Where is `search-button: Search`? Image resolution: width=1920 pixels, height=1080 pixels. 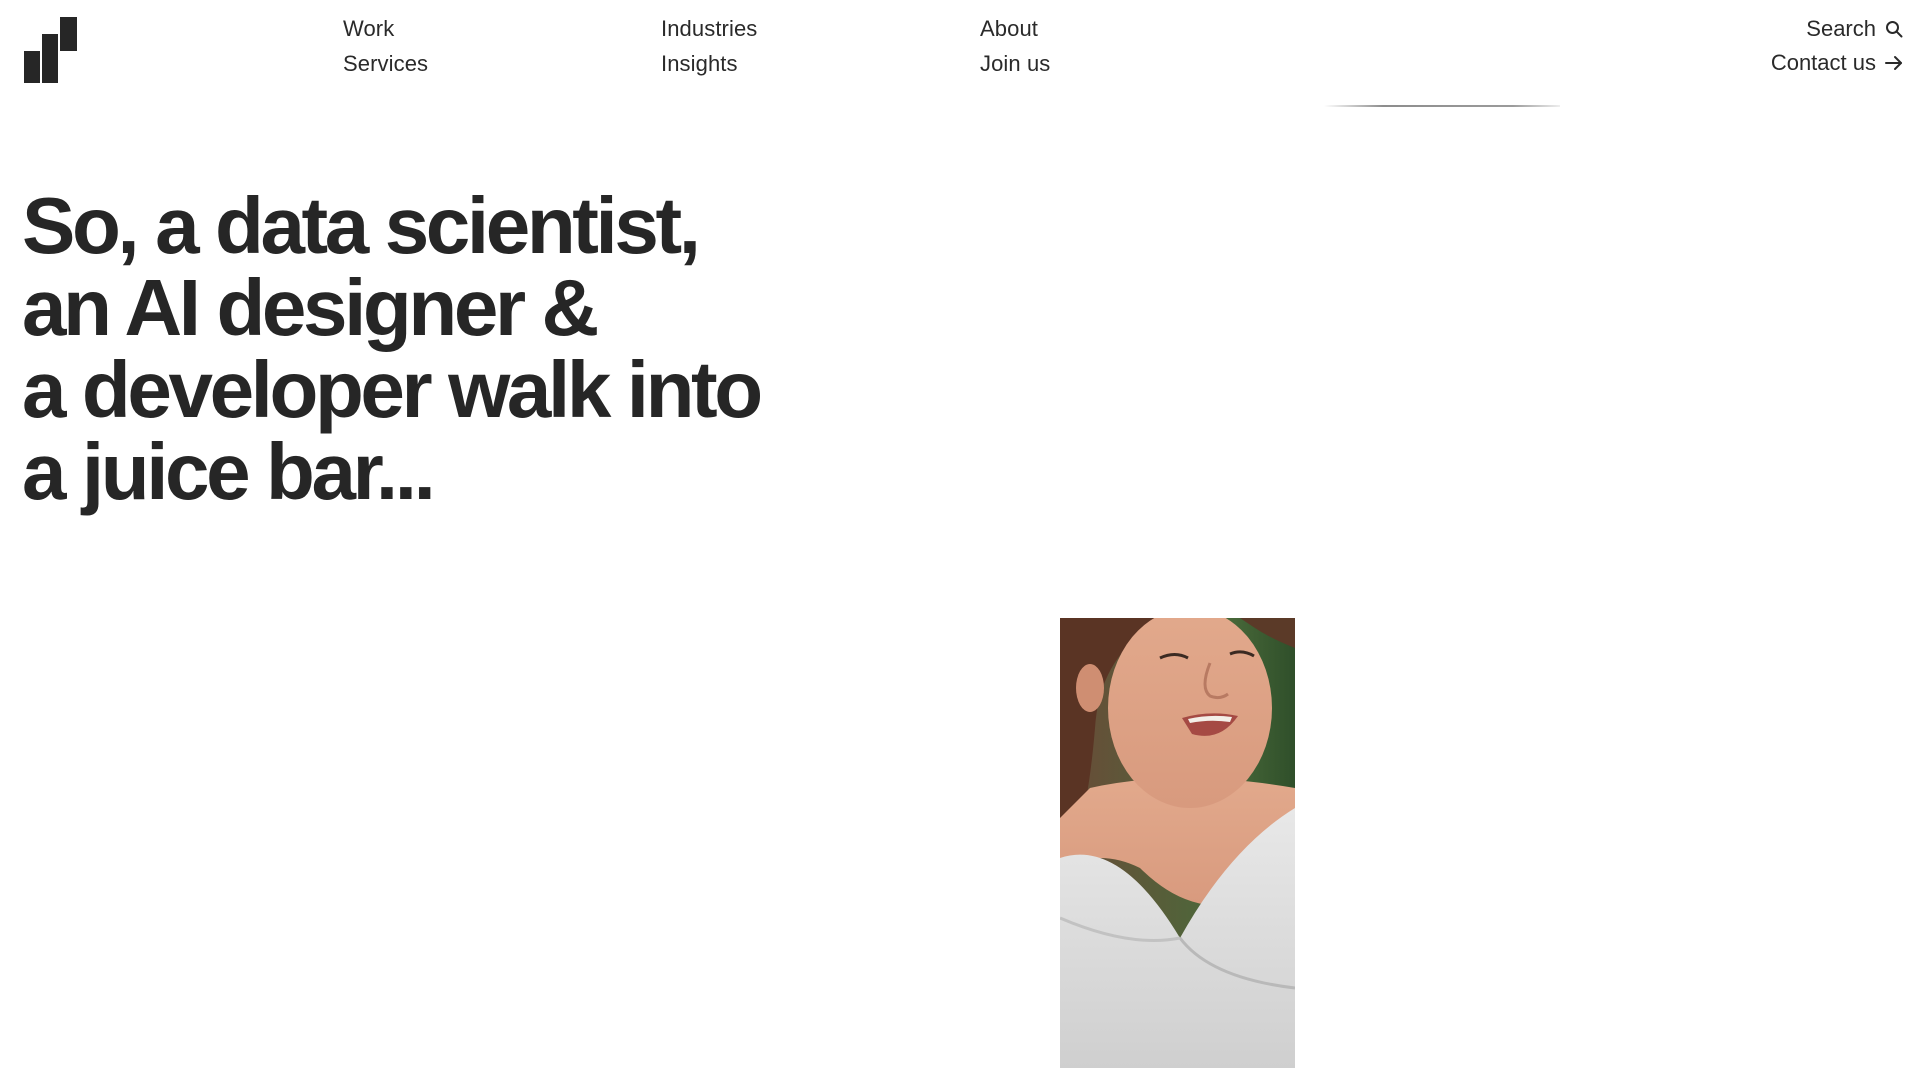
search-button: Search is located at coordinates (1855, 29).